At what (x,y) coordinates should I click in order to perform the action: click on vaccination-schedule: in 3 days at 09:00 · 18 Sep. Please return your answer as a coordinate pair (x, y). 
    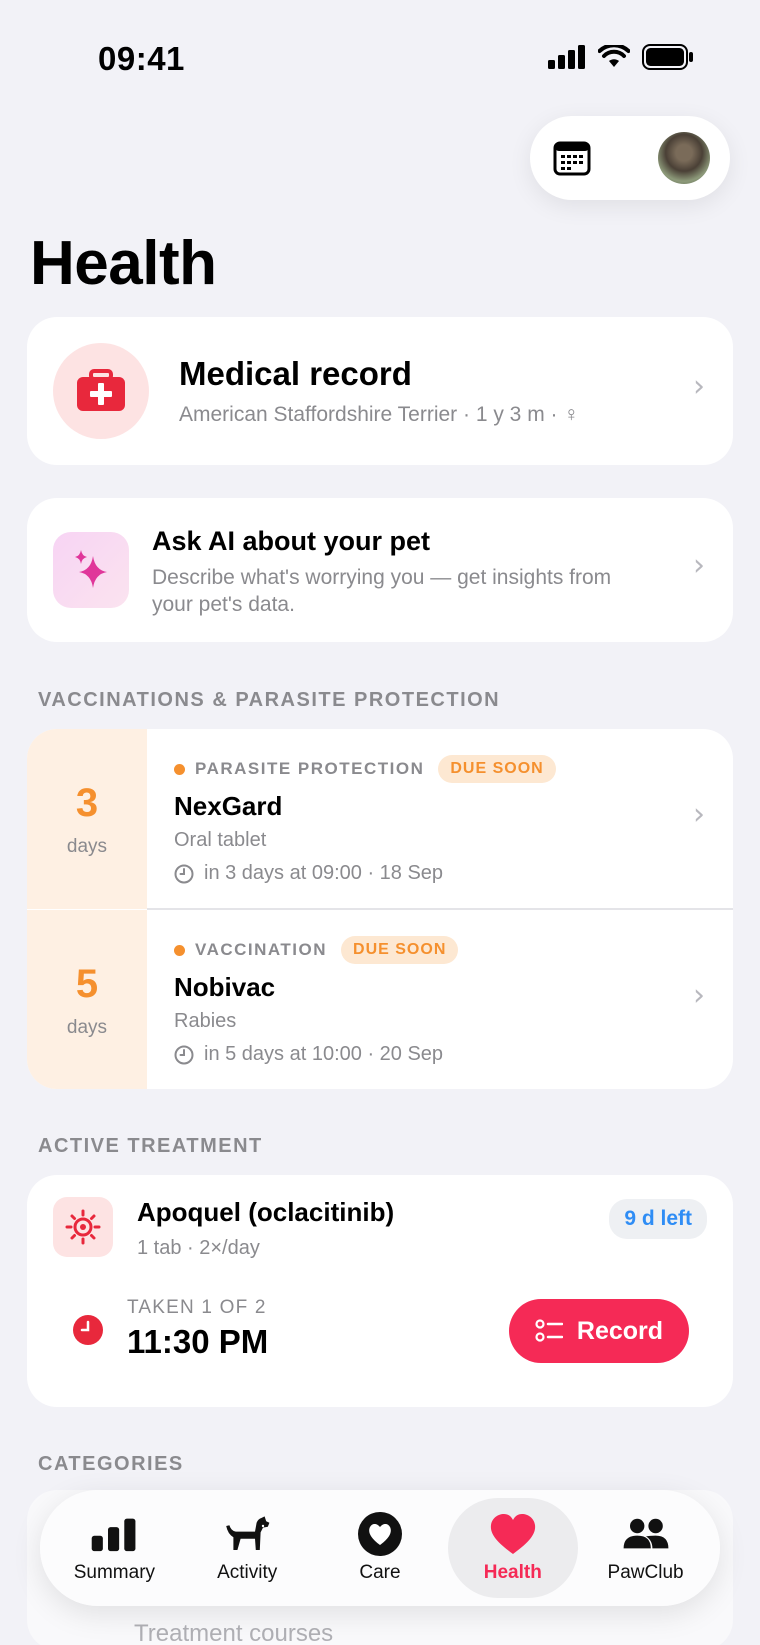
    Looking at the image, I should click on (308, 873).